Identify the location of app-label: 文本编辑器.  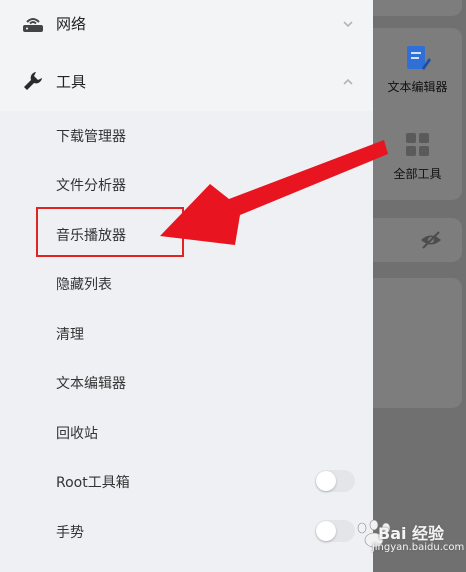
(417, 87).